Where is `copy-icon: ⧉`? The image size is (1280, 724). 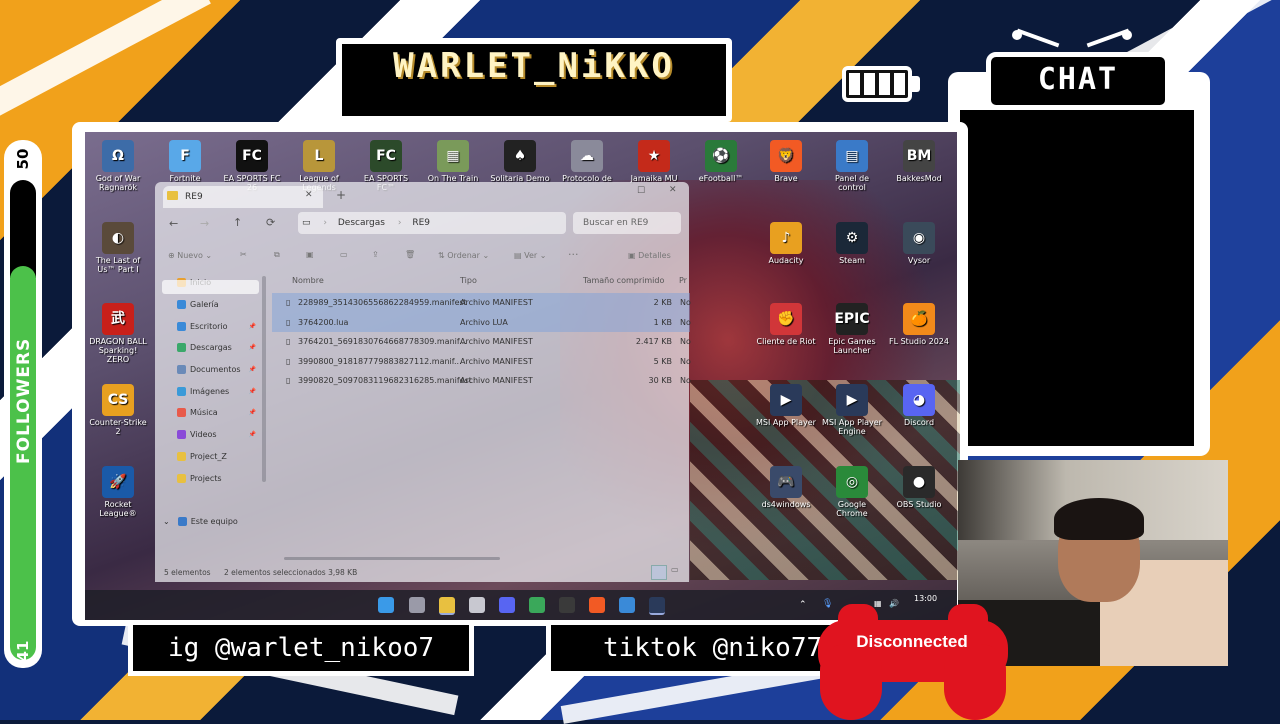 copy-icon: ⧉ is located at coordinates (277, 255).